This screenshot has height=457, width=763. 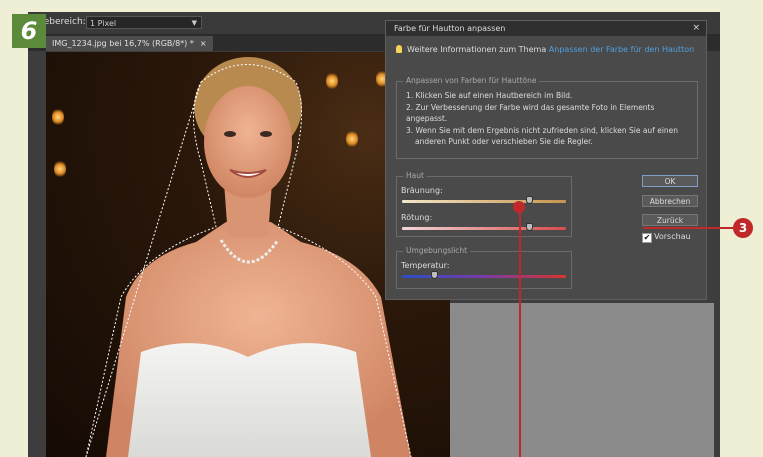 I want to click on callout-line-horizontal, so click(x=689, y=228).